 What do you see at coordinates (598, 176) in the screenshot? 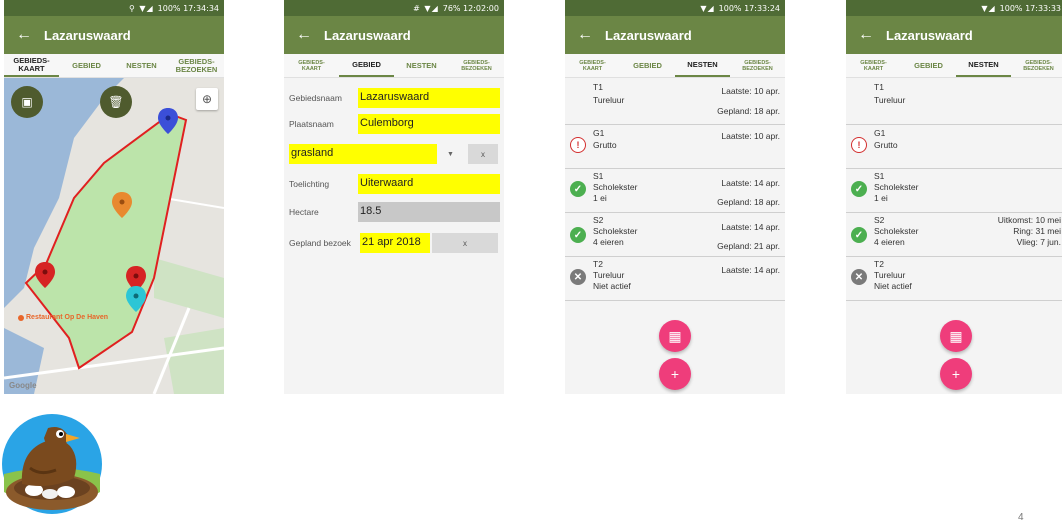
I see `nest-code: S1` at bounding box center [598, 176].